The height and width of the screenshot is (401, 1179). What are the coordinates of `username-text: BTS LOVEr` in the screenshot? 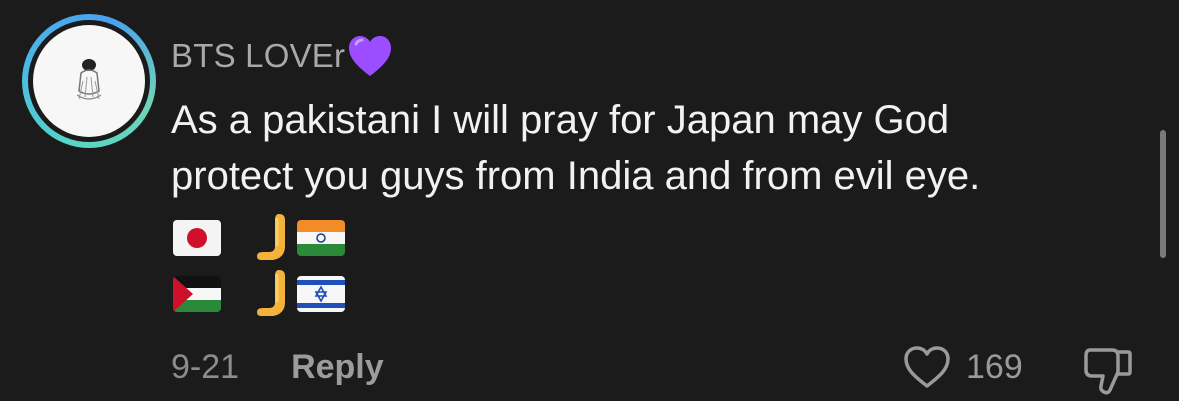 It's located at (258, 55).